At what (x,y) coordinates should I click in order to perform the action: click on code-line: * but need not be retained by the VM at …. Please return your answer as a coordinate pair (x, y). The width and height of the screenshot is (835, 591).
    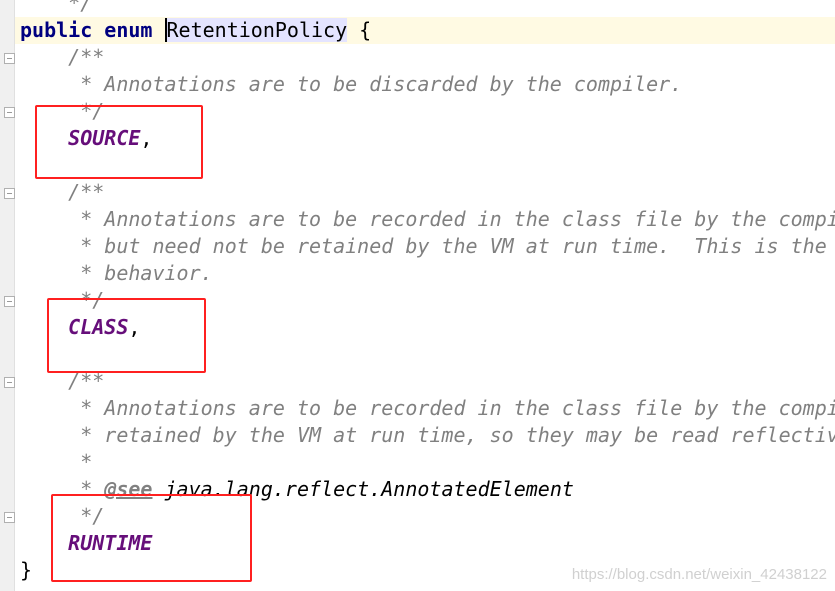
    Looking at the image, I should click on (425, 246).